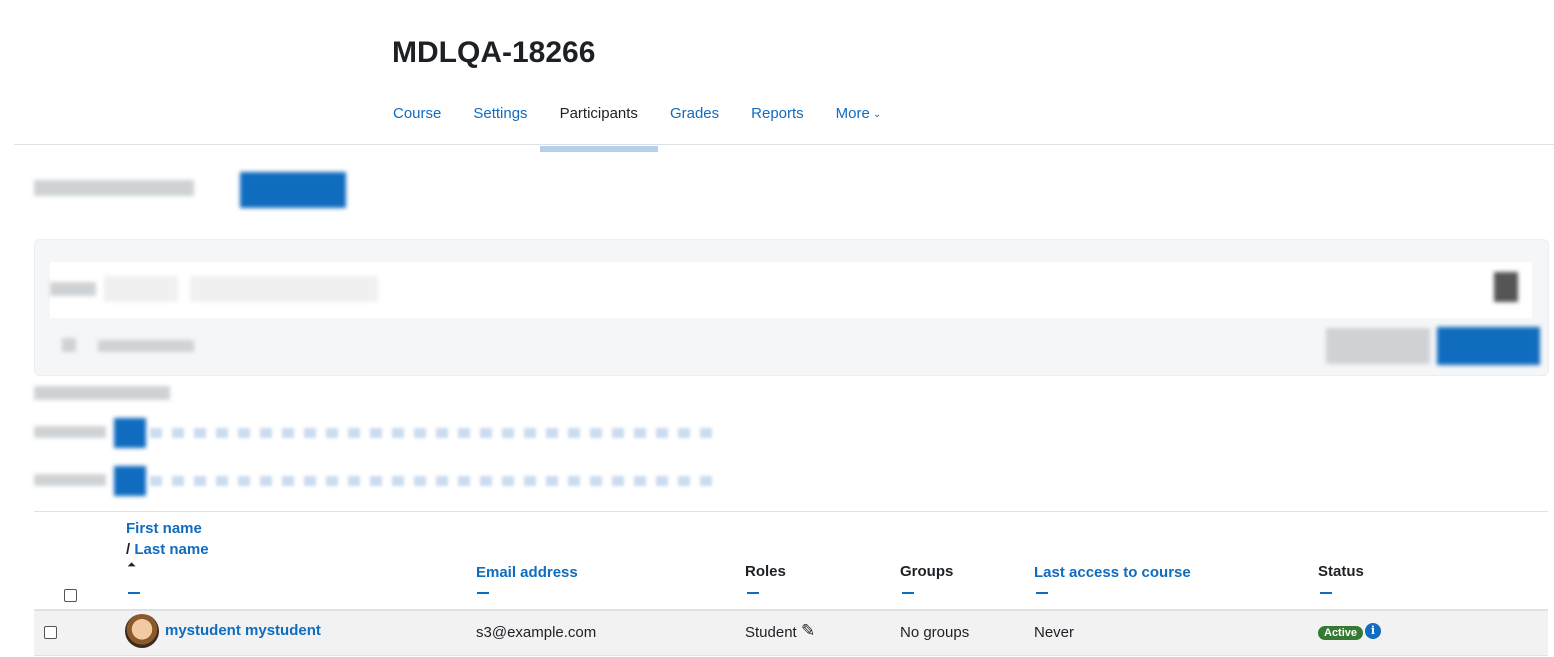 This screenshot has height=657, width=1554. Describe the element at coordinates (777, 122) in the screenshot. I see `tab-reports: Reports` at that location.